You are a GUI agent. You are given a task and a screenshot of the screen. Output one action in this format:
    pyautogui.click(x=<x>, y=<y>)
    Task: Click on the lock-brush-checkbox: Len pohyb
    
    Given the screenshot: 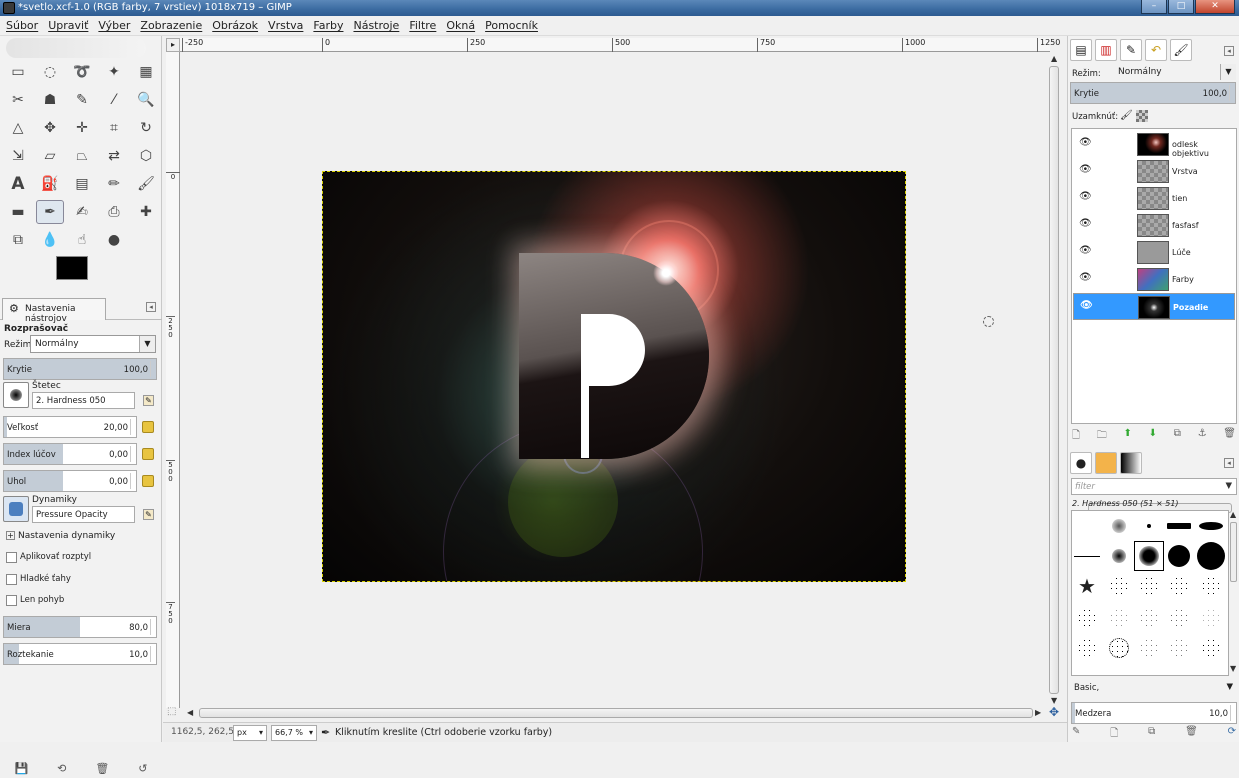 What is the action you would take?
    pyautogui.click(x=35, y=600)
    